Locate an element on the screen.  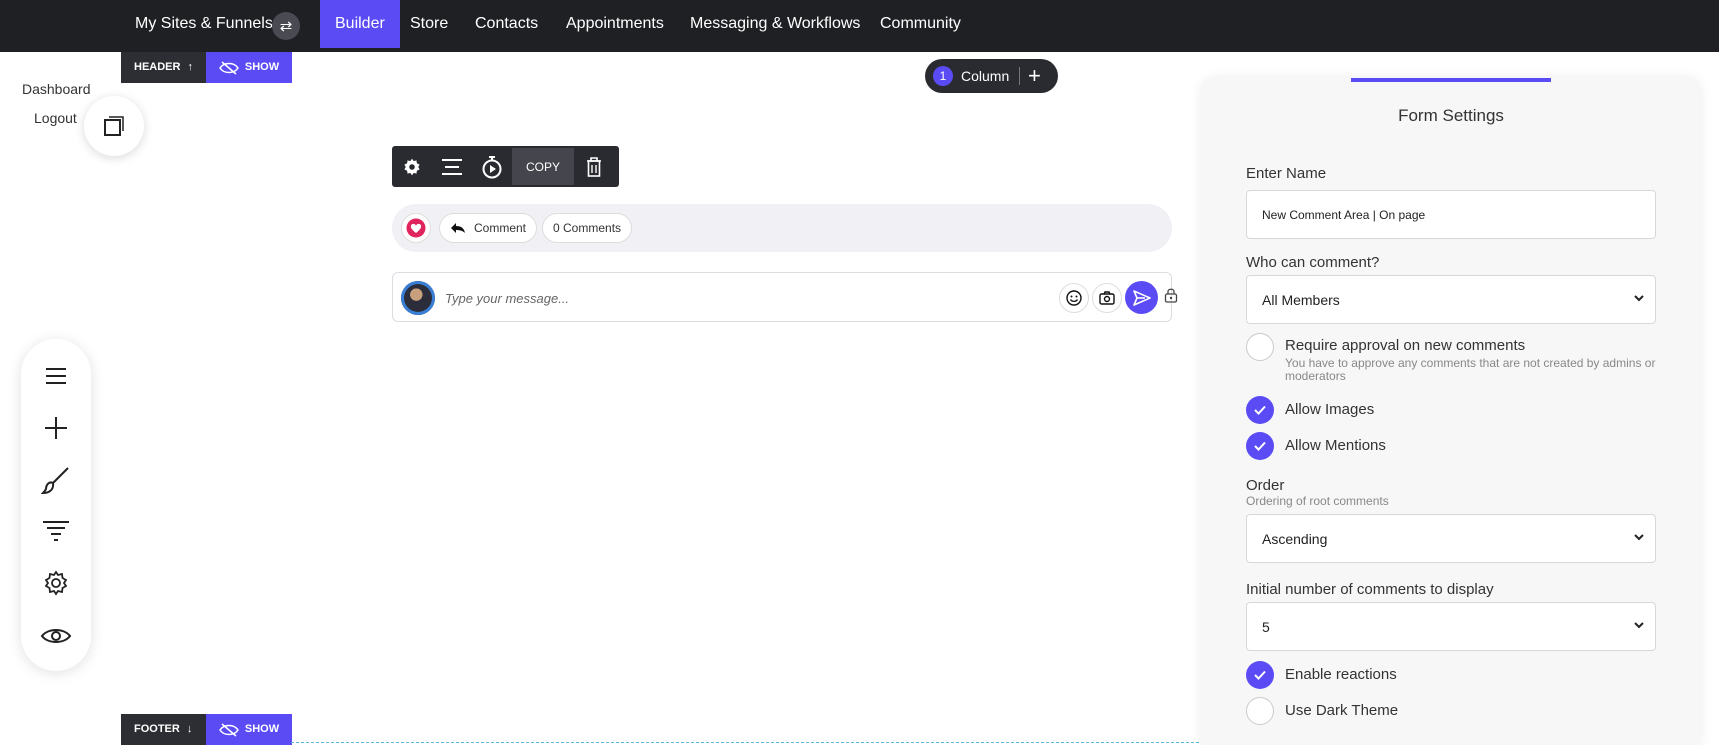
switch-site-icon: ⇄ is located at coordinates (286, 26).